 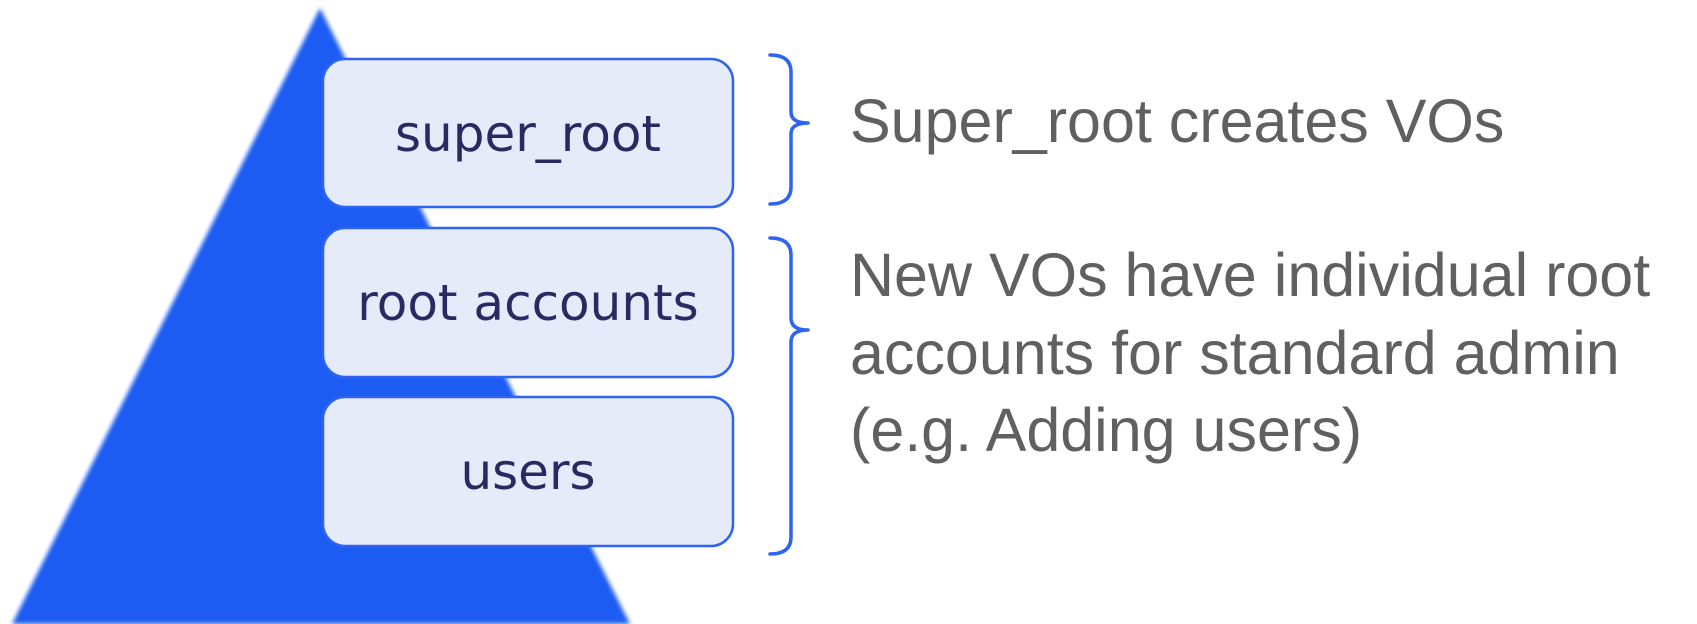 I want to click on description-root-line-3: (e.g. Adding users), so click(x=1106, y=430).